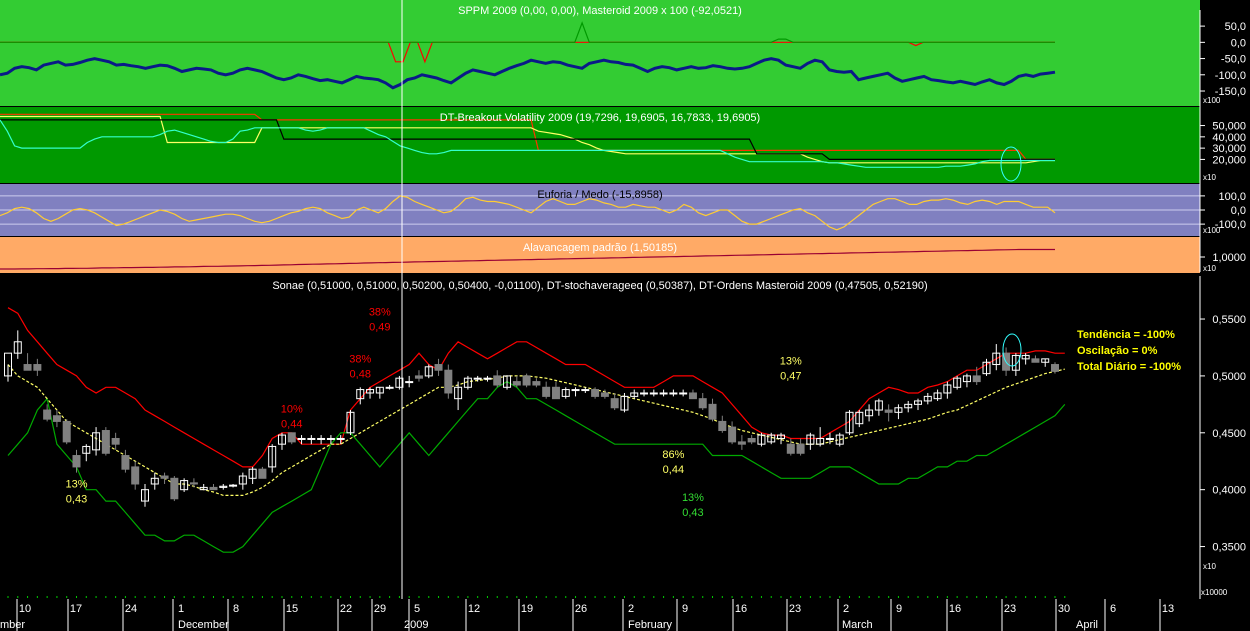  I want to click on signal-percent: 86%, so click(673, 455).